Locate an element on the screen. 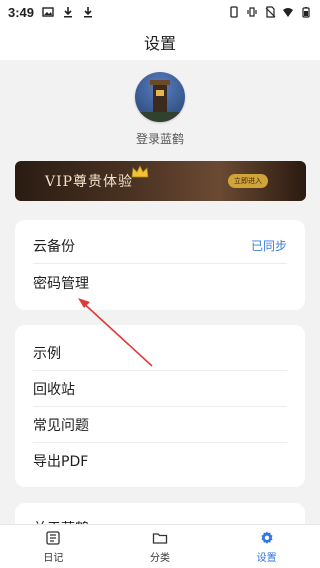  avatar-tower-graphic is located at coordinates (160, 97).